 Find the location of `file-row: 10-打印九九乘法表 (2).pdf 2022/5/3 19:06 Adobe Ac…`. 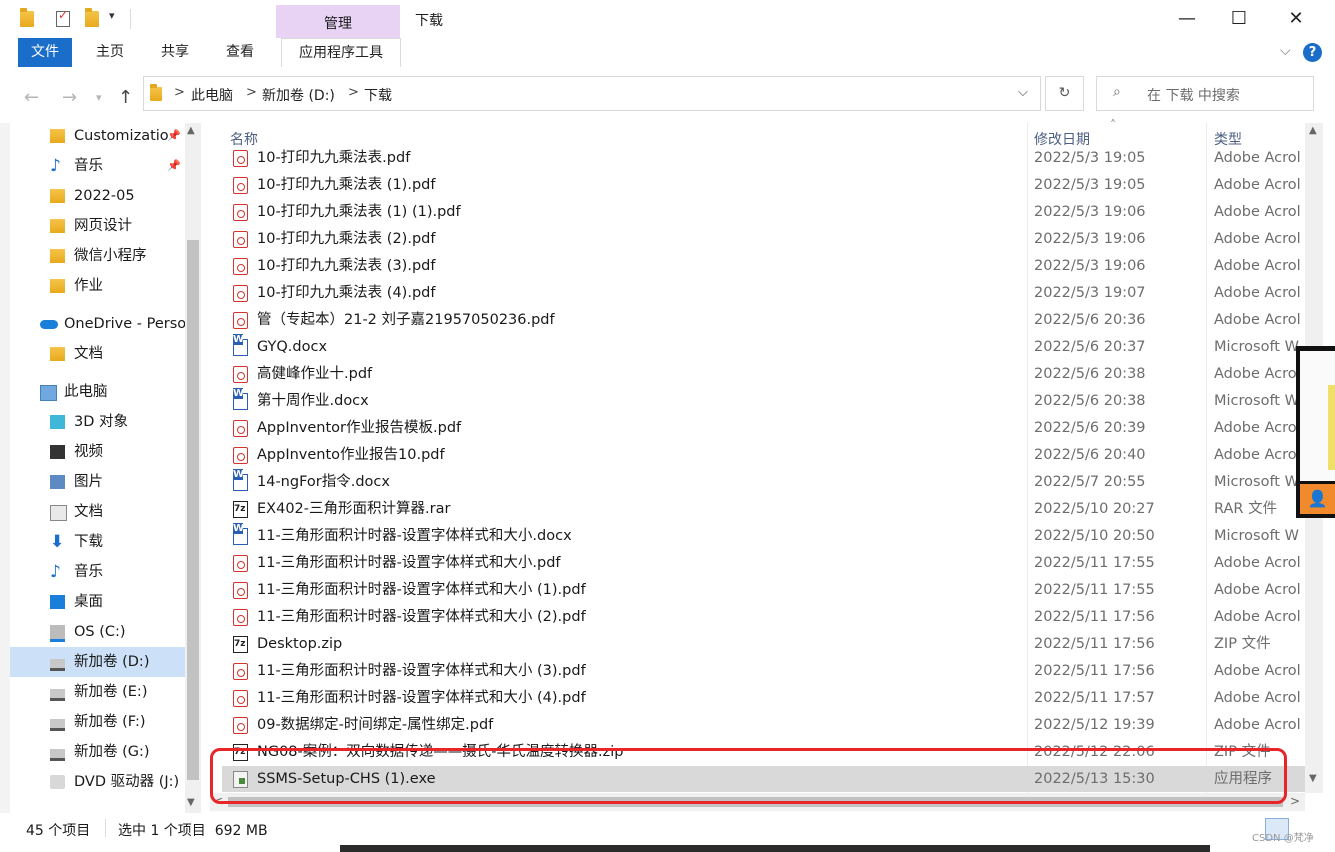

file-row: 10-打印九九乘法表 (2).pdf 2022/5/3 19:06 Adobe Ac… is located at coordinates (763, 239).